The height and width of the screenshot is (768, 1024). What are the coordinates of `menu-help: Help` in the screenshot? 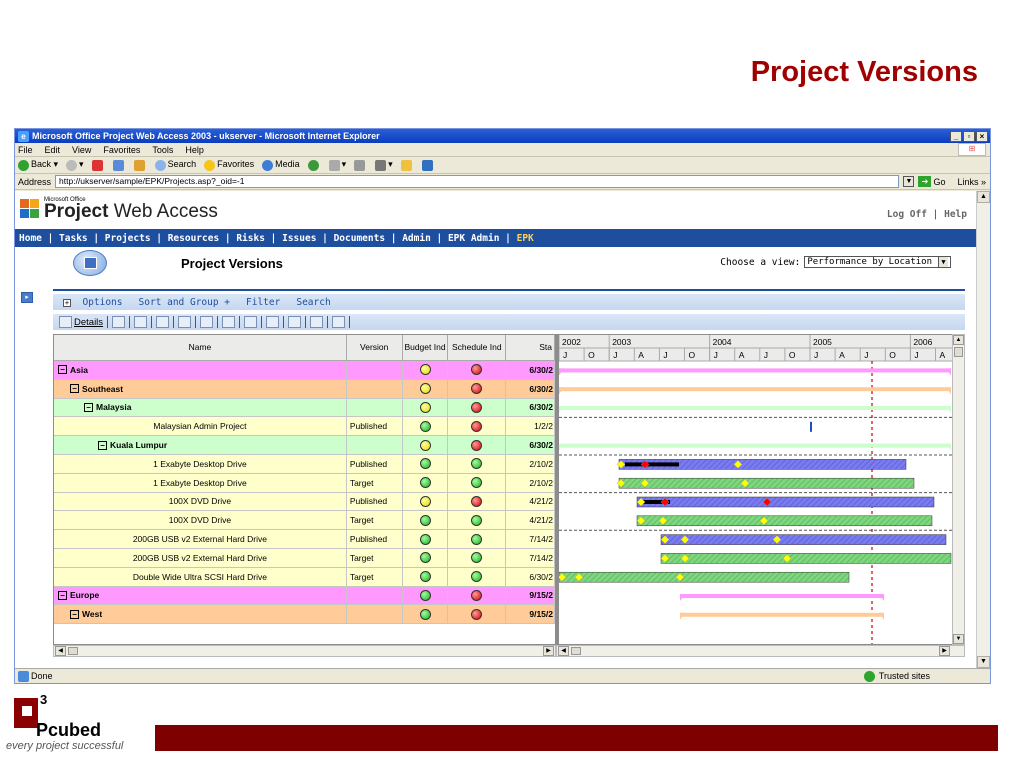 It's located at (194, 150).